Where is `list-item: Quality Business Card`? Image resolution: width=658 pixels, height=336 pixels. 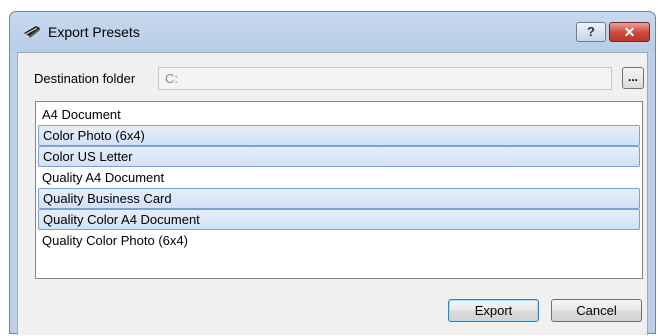 list-item: Quality Business Card is located at coordinates (339, 198).